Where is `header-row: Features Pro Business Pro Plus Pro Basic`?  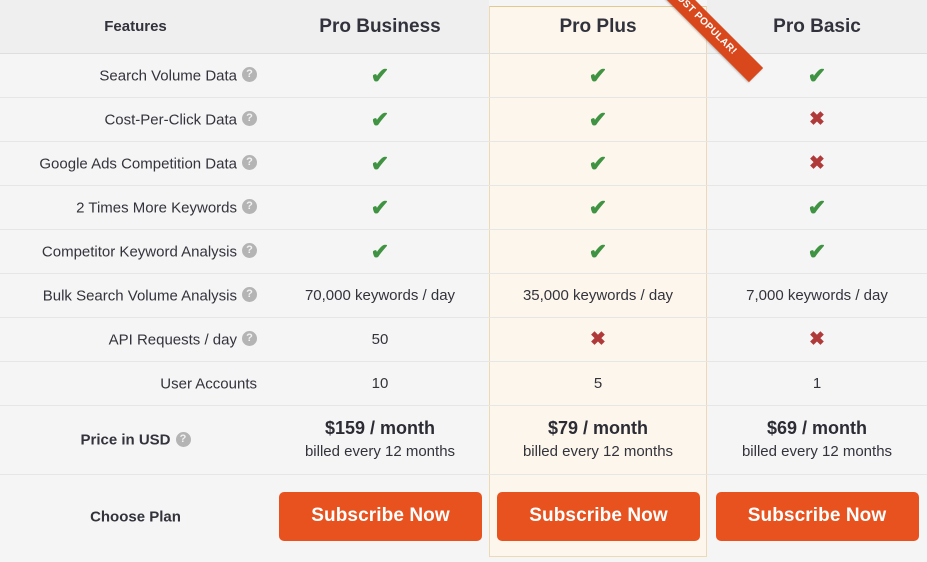
header-row: Features Pro Business Pro Plus Pro Basic is located at coordinates (463, 27).